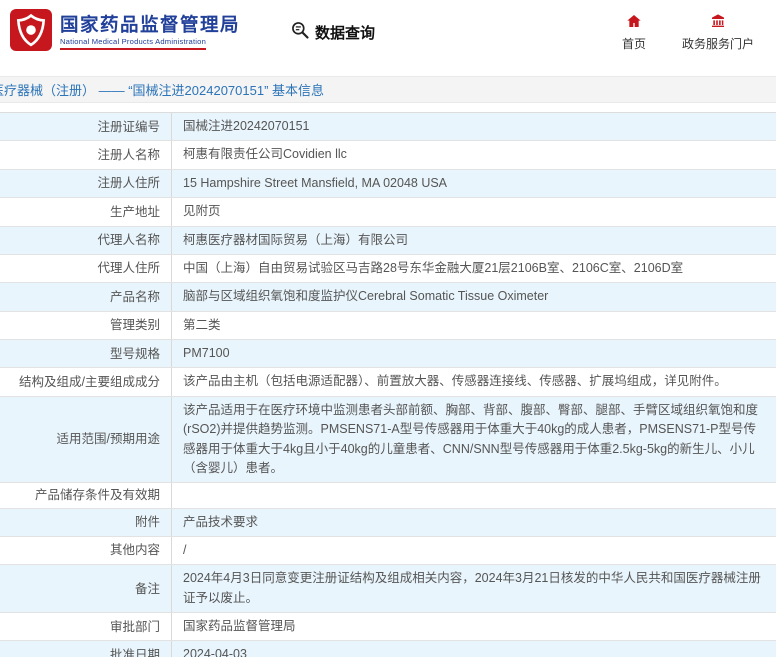 The width and height of the screenshot is (776, 657). Describe the element at coordinates (86, 212) in the screenshot. I see `row-label: 生产地址` at that location.